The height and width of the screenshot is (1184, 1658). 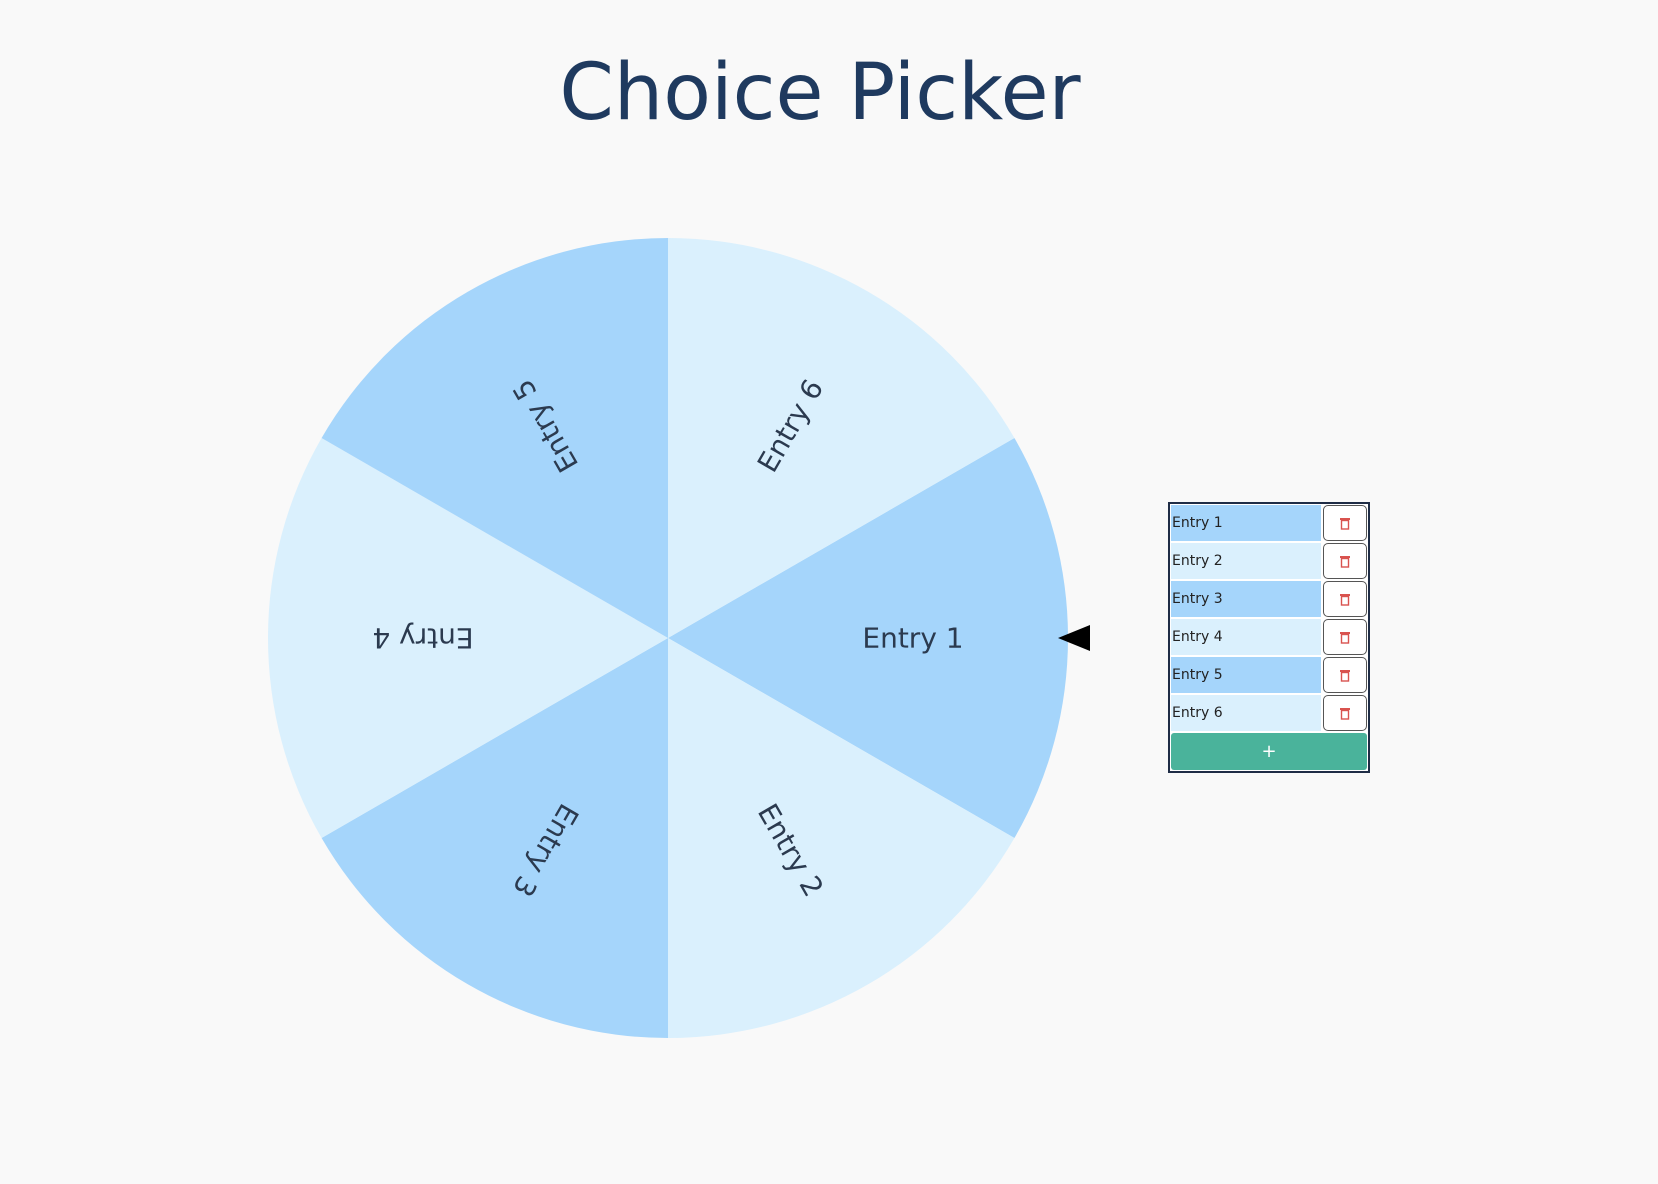 What do you see at coordinates (1269, 751) in the screenshot?
I see `add-entry-button: +` at bounding box center [1269, 751].